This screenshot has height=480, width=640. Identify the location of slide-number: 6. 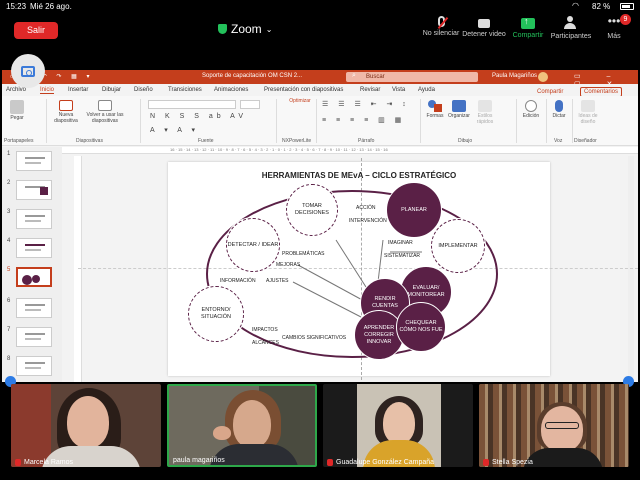
(9, 301).